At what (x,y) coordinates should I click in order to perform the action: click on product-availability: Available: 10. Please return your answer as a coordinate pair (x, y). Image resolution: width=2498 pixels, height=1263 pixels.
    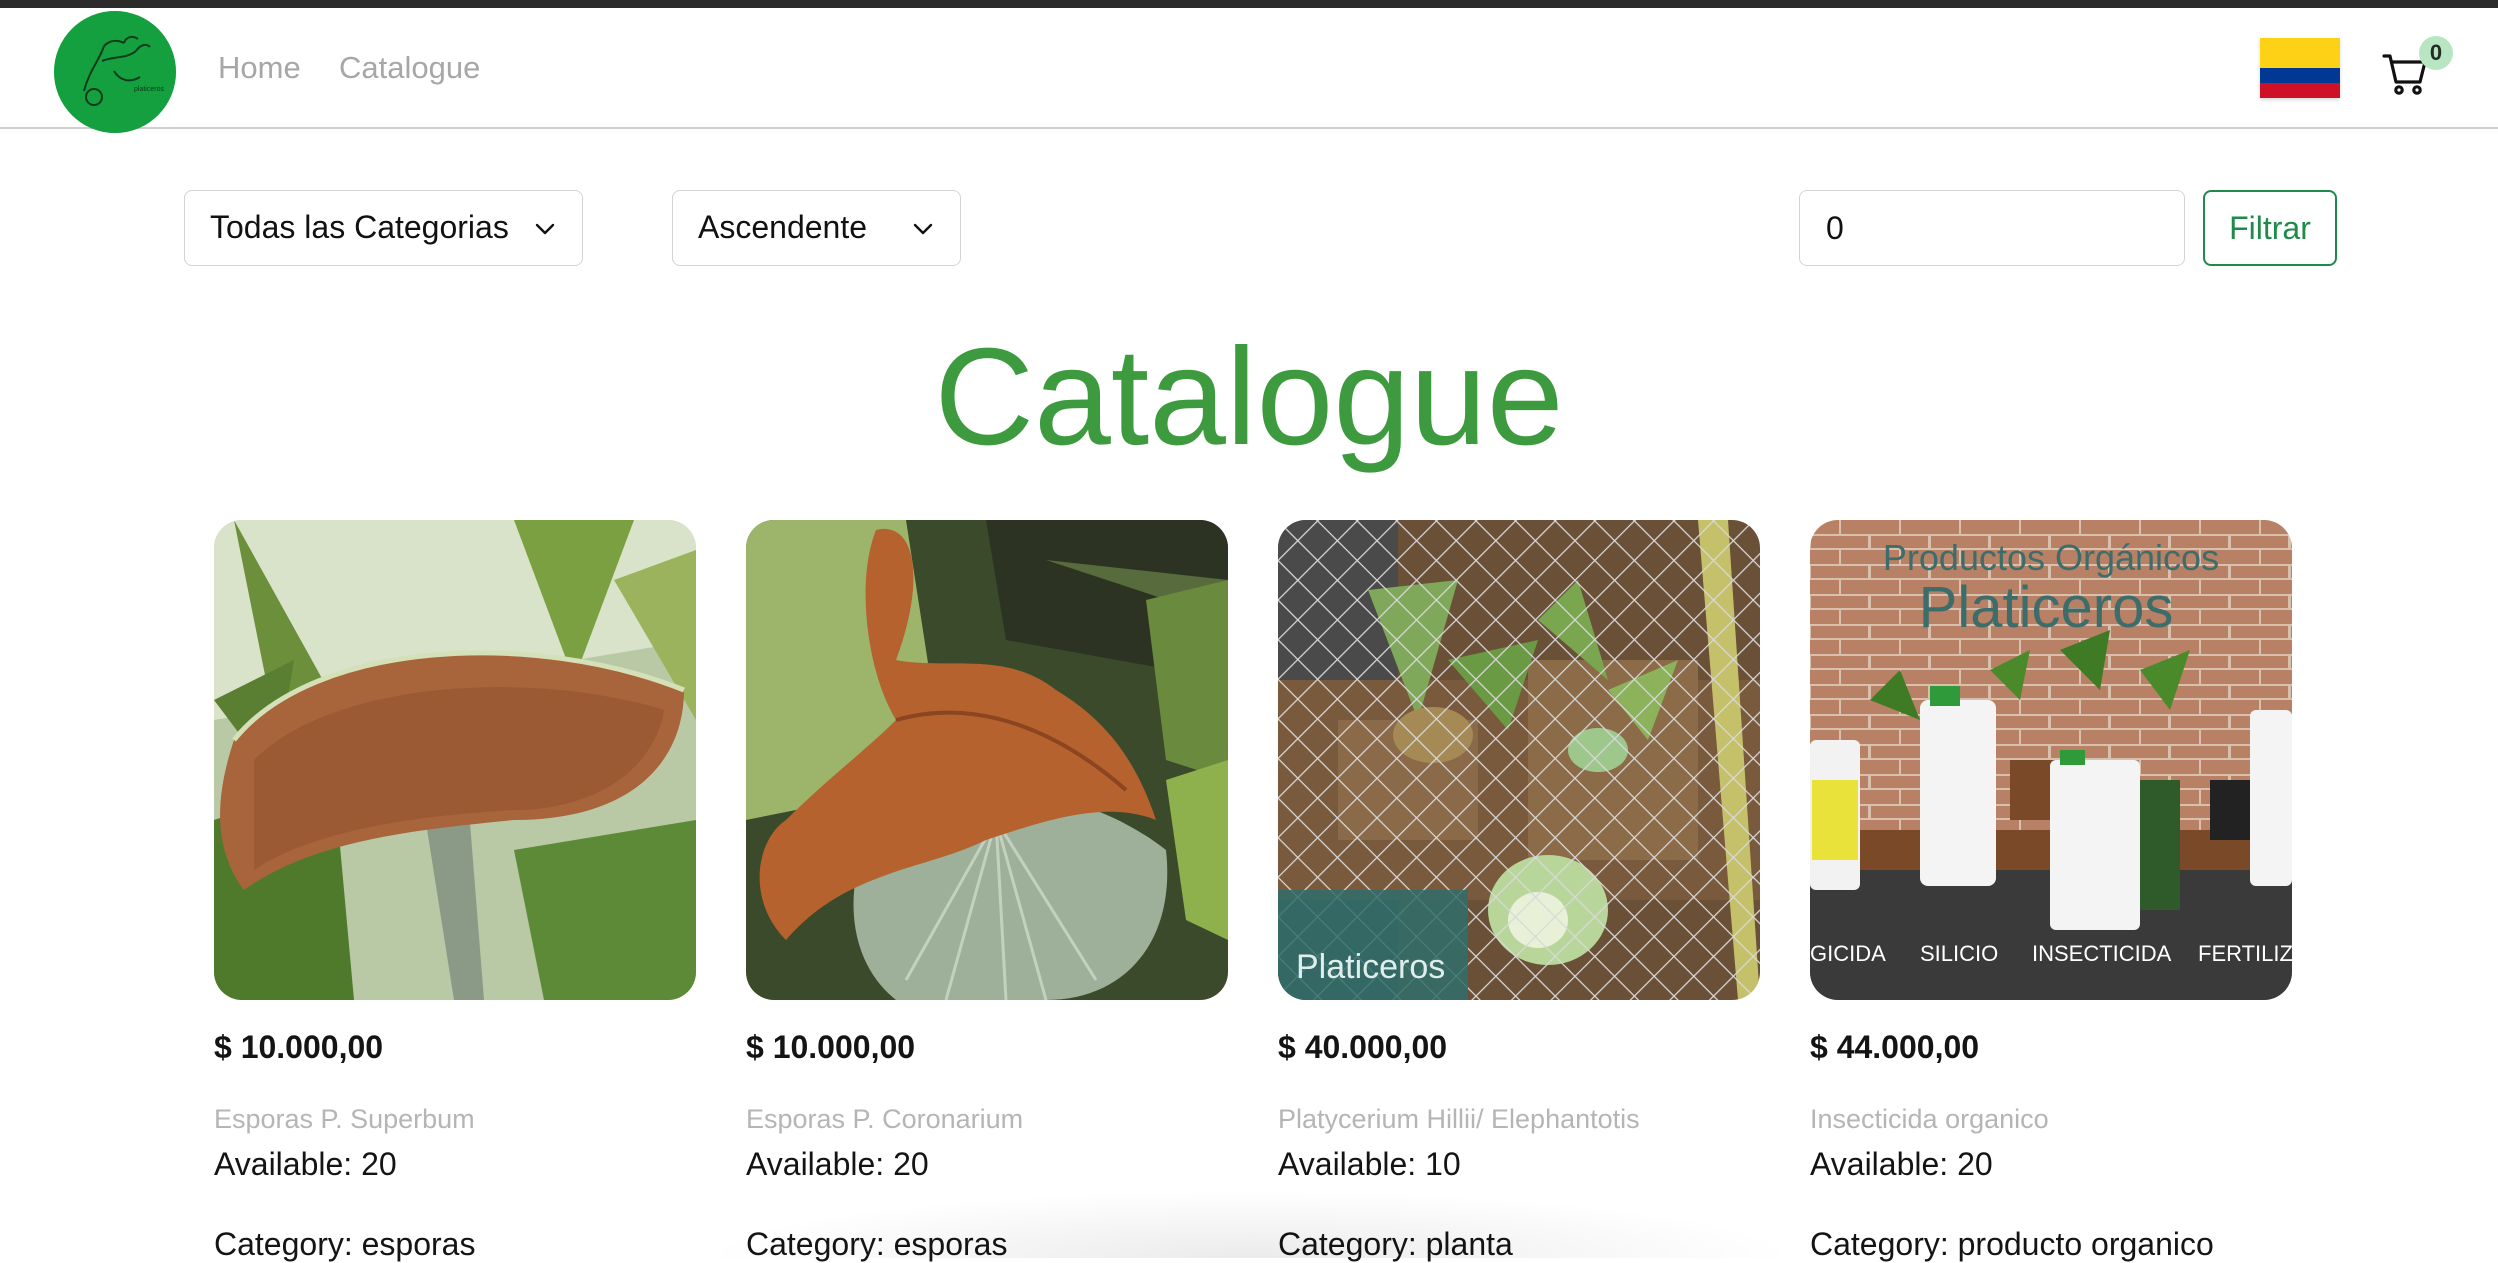
    Looking at the image, I should click on (1369, 1164).